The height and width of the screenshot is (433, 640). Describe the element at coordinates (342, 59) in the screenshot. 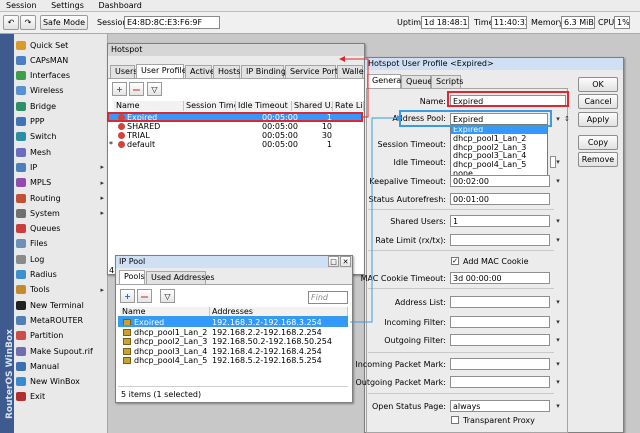

I see `red-connector-arrowhead` at that location.